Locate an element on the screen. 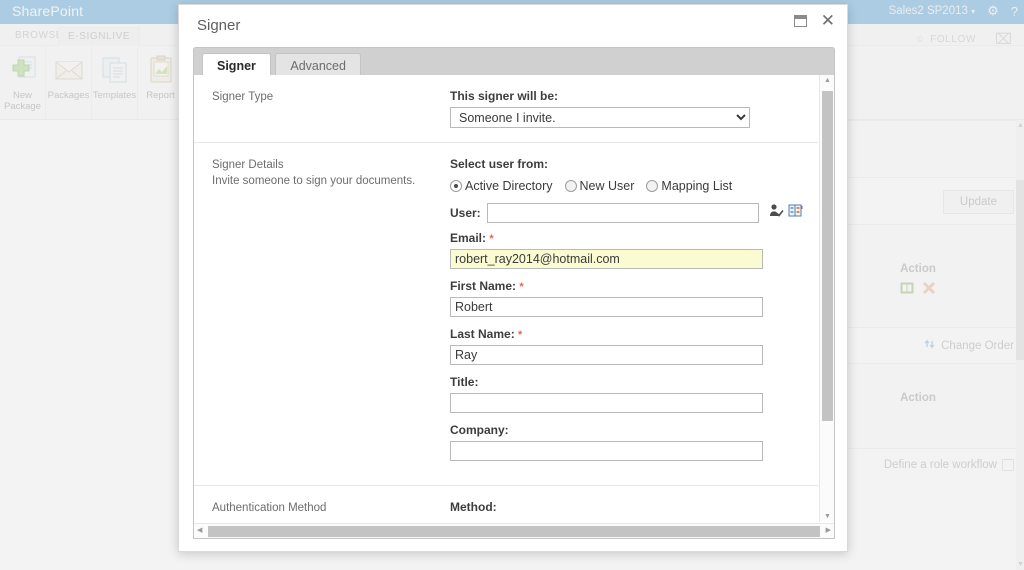  signer-type-select: Someone I invite. is located at coordinates (600, 117).